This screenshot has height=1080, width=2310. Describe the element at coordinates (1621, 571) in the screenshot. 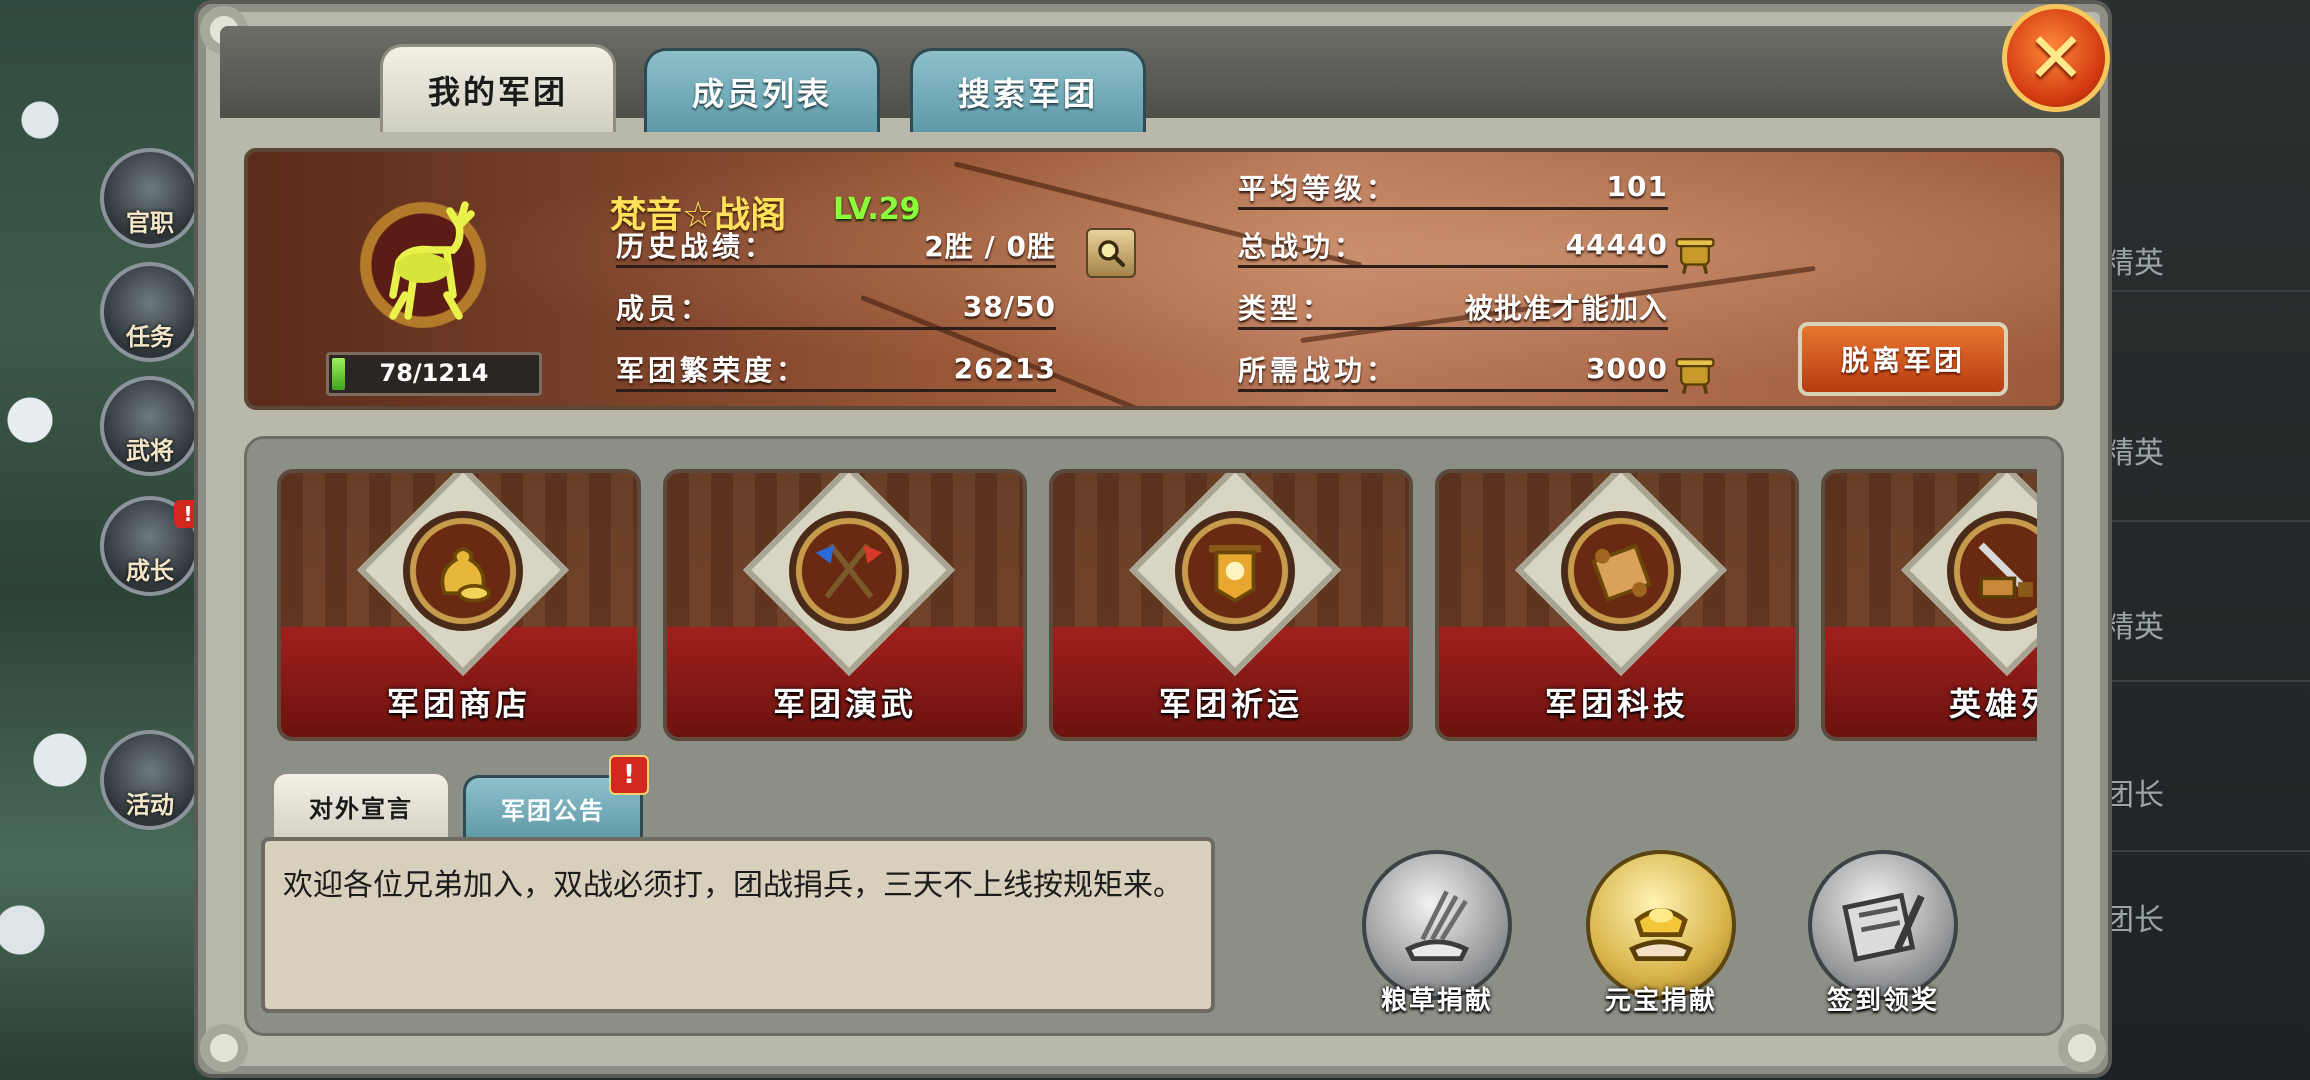

I see `scroll-icon` at that location.